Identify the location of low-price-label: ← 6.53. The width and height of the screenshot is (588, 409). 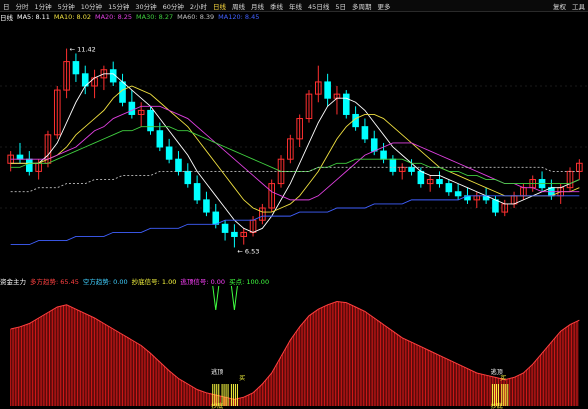
(248, 251).